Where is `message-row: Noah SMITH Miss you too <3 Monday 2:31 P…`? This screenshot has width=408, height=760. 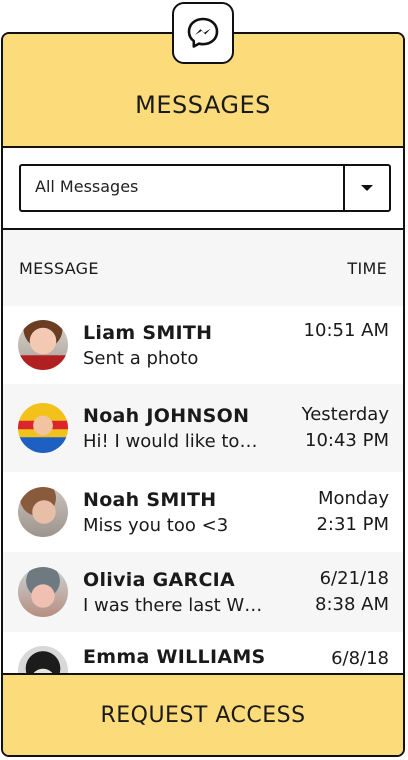 message-row: Noah SMITH Miss you too <3 Monday 2:31 P… is located at coordinates (203, 512).